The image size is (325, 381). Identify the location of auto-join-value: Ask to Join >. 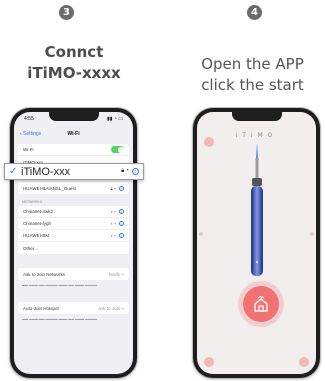
(111, 308).